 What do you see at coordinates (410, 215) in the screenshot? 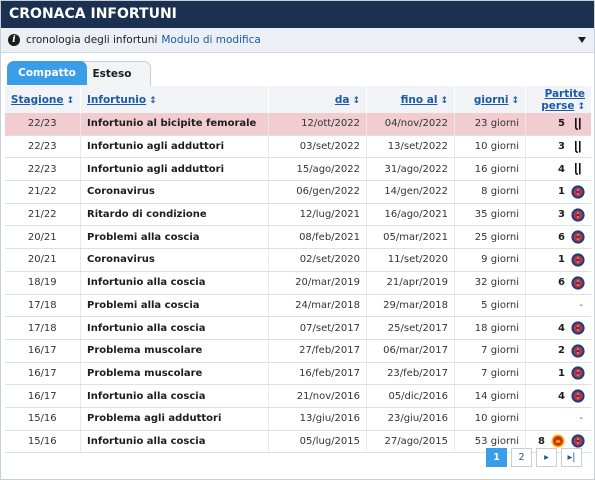
I see `cell-to: 16/ago/2021` at bounding box center [410, 215].